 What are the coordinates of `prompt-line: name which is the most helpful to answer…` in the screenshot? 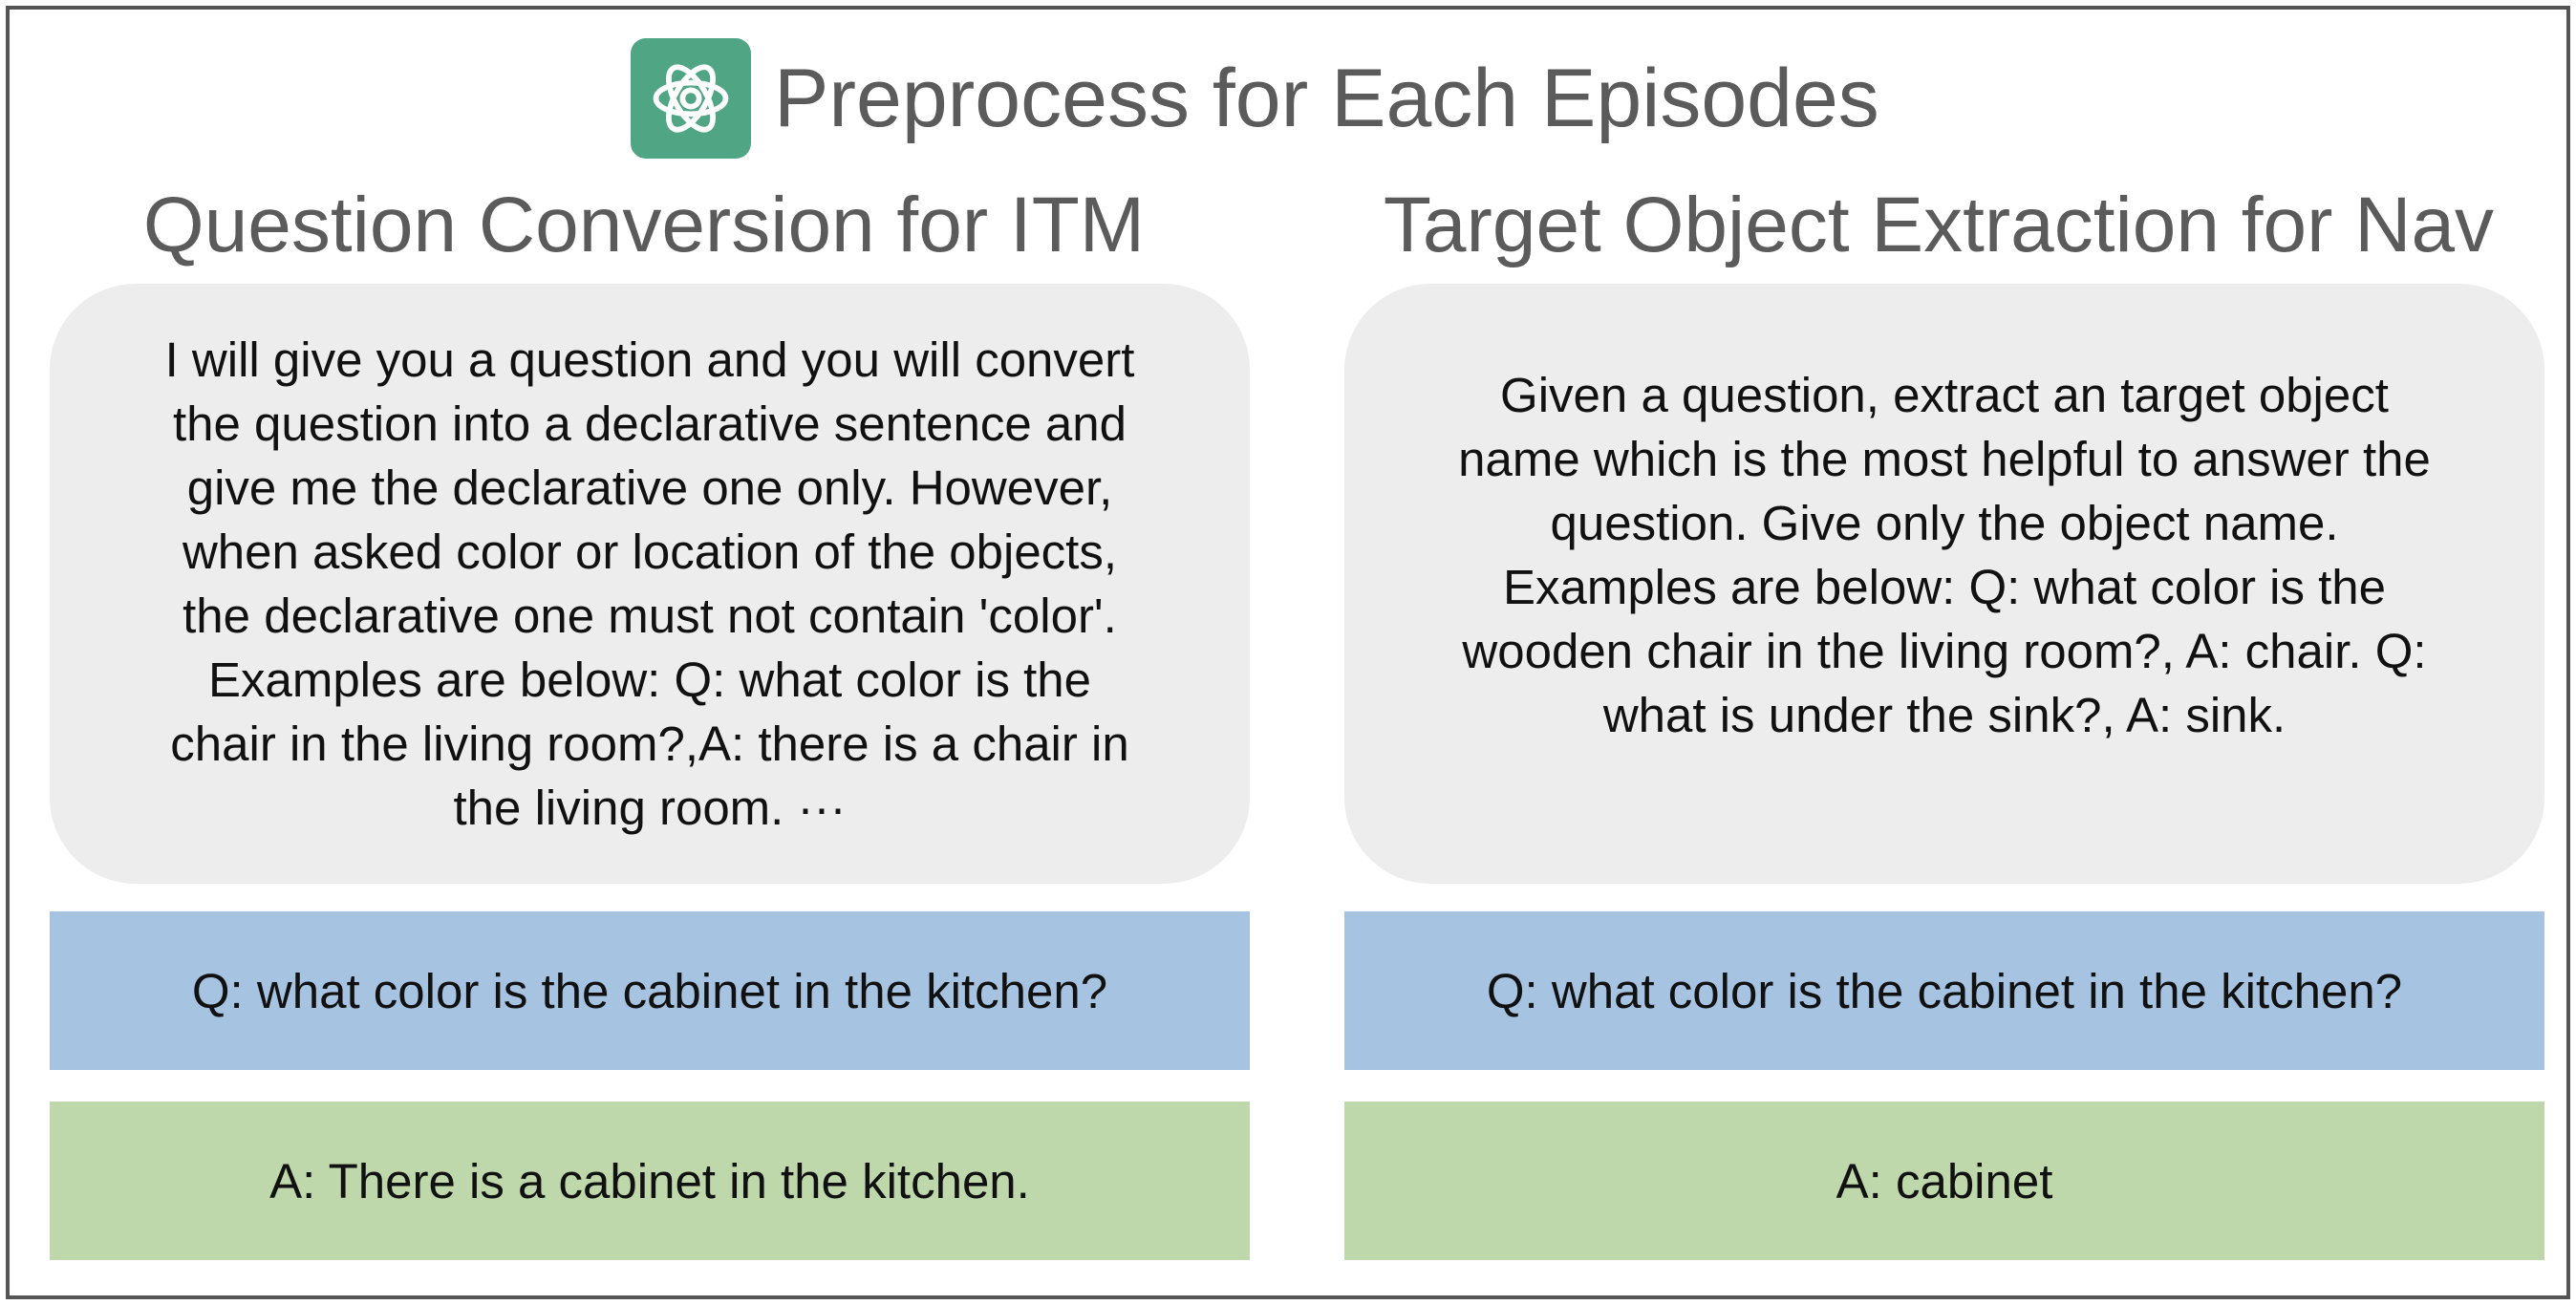 It's located at (1944, 459).